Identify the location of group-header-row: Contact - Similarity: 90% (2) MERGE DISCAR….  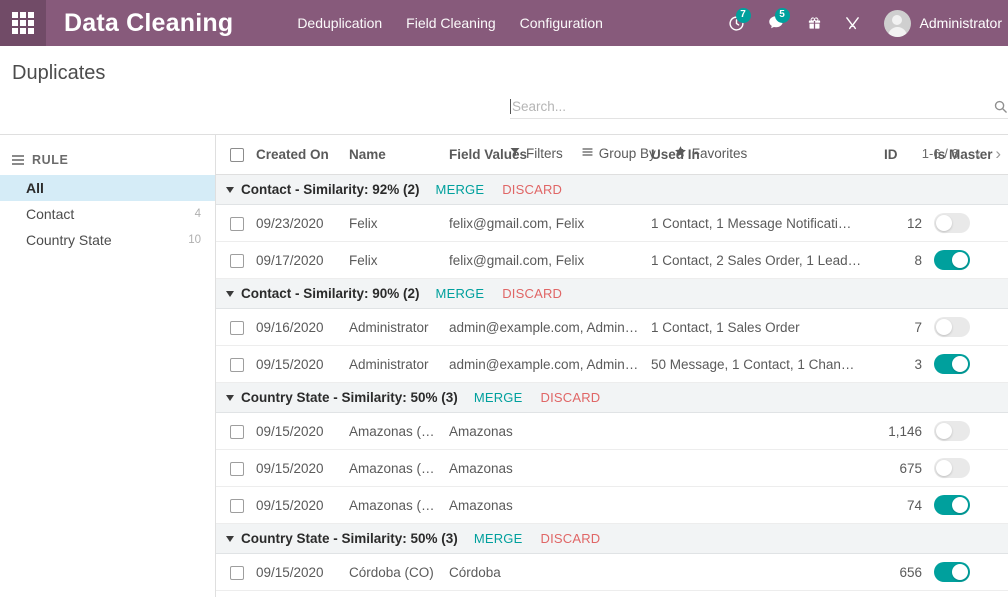
(612, 294).